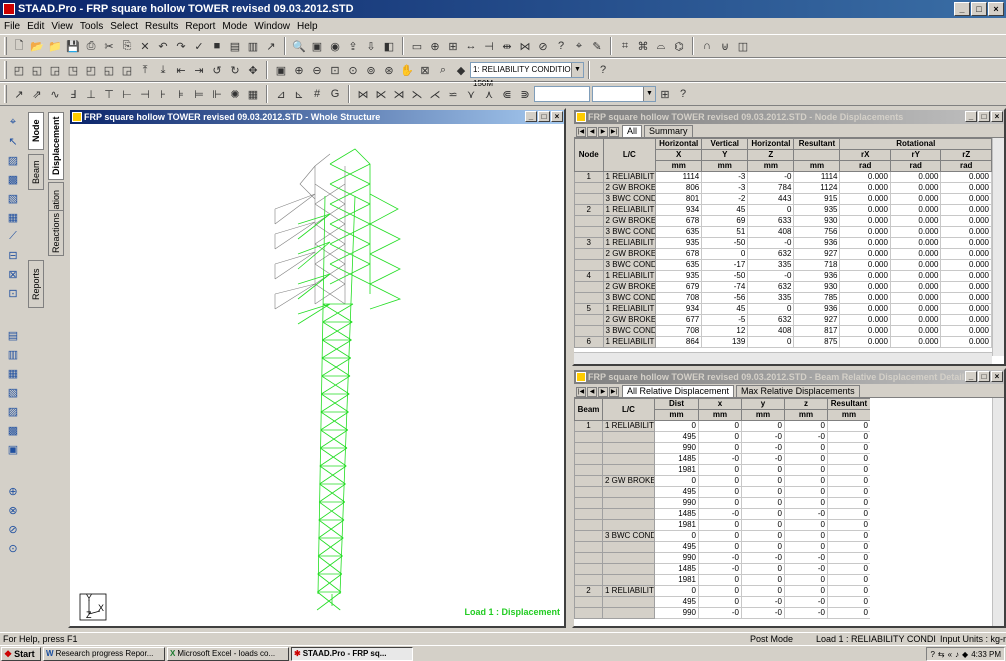 The width and height of the screenshot is (1006, 661). I want to click on parallel-cursor-icon: ⟋, so click(13, 236).